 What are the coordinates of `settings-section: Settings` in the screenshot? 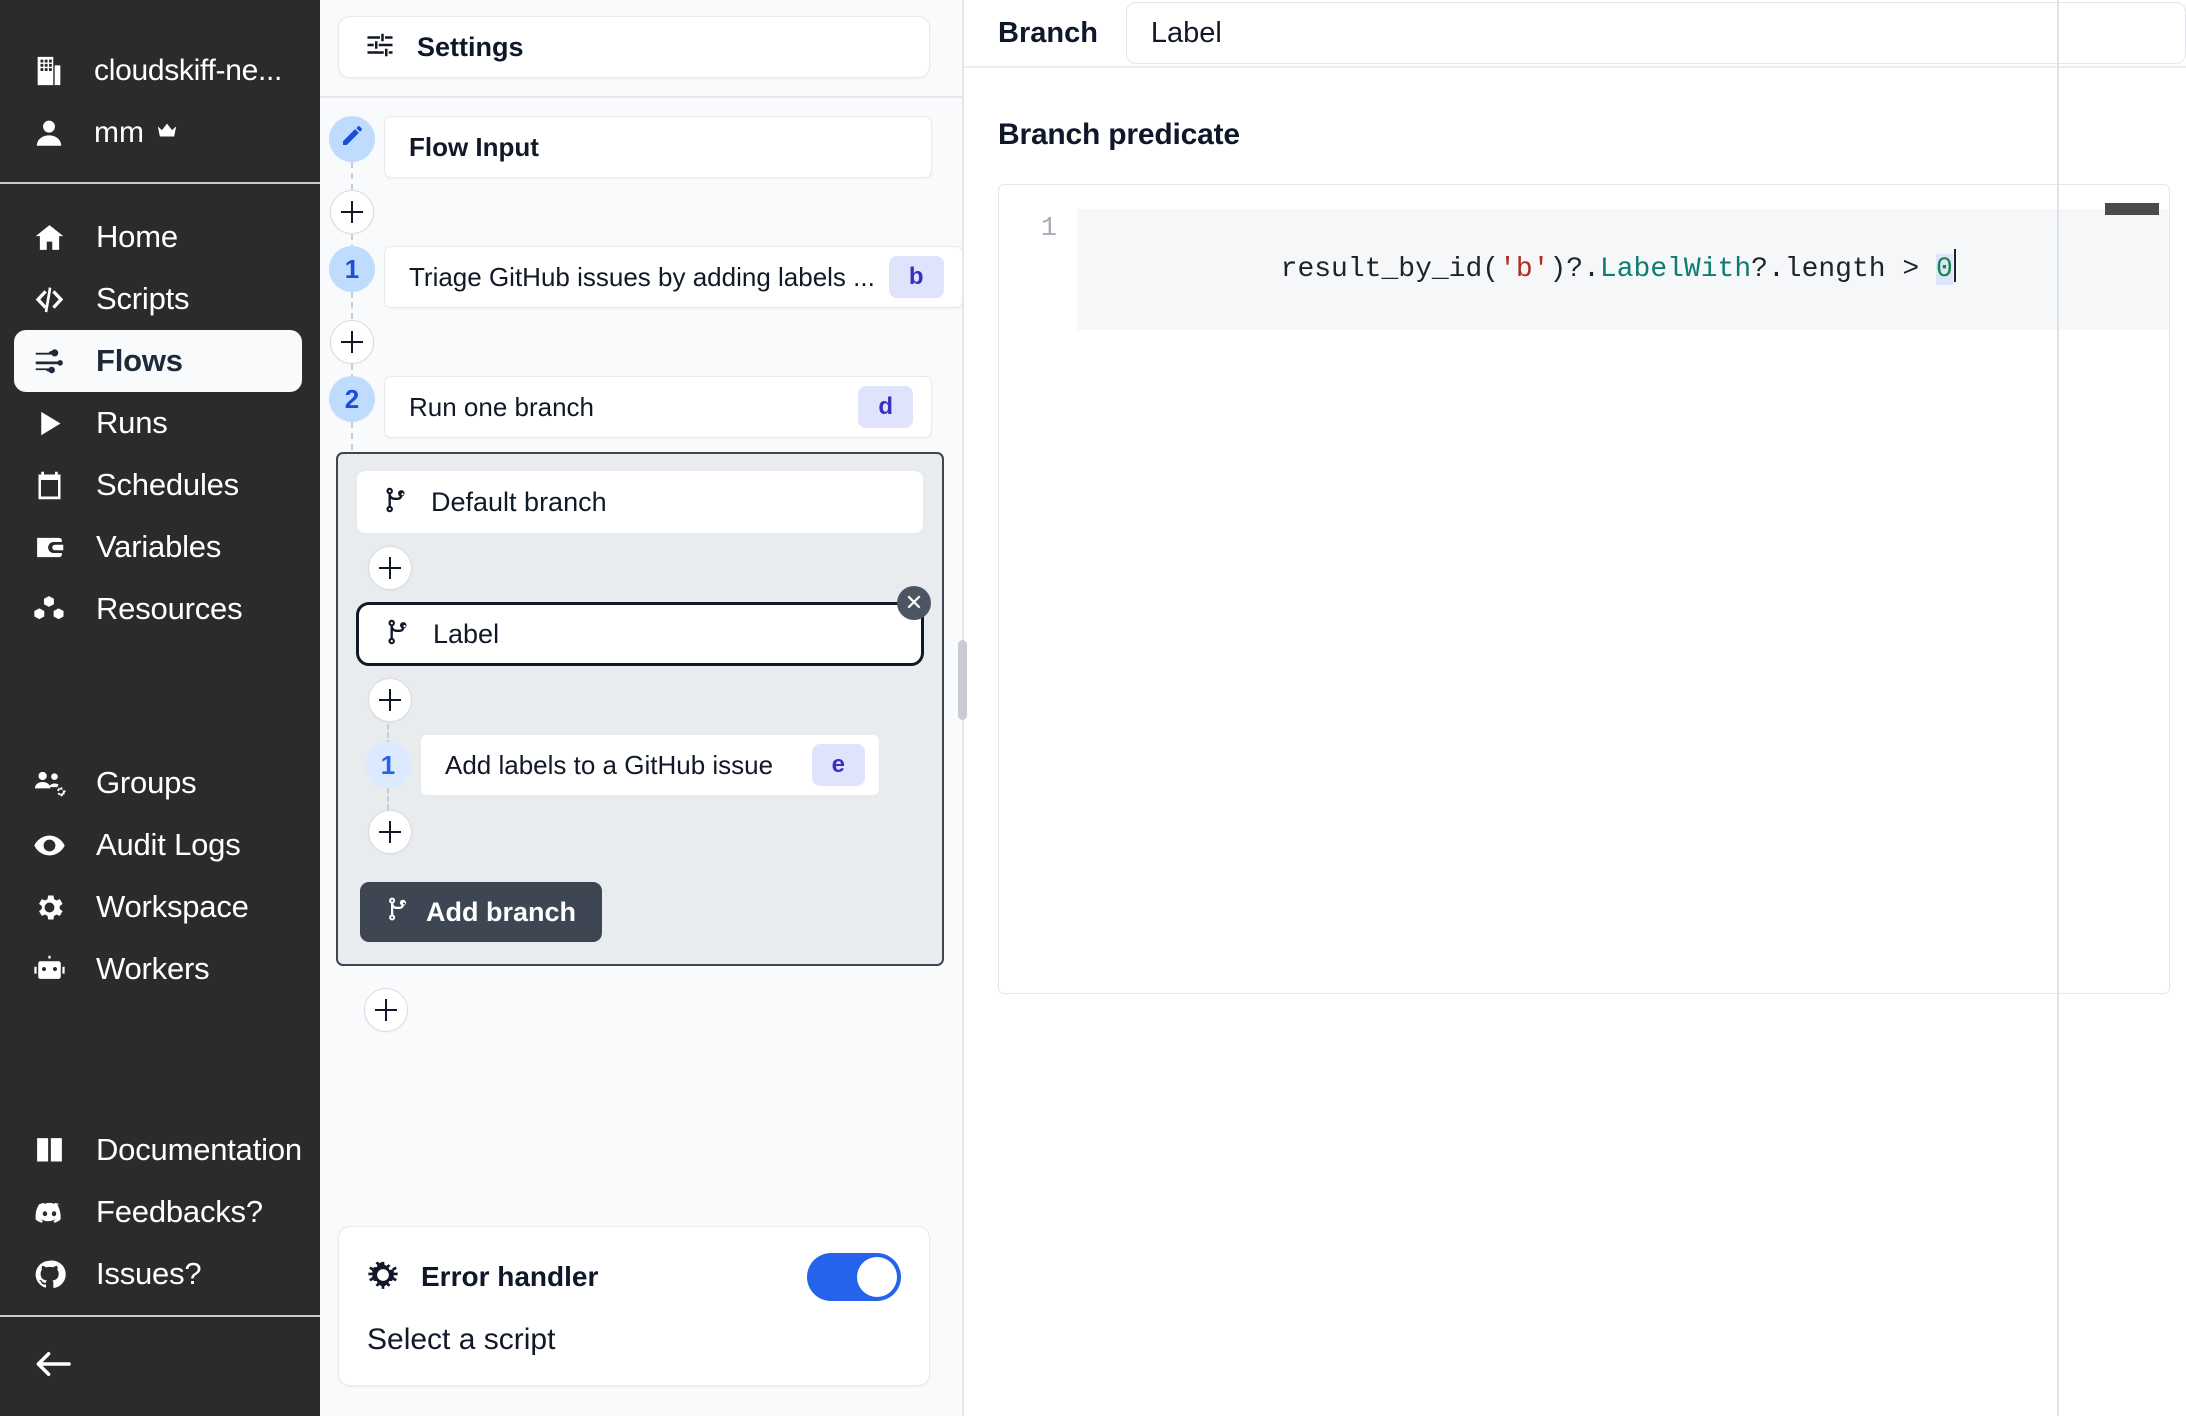 It's located at (641, 48).